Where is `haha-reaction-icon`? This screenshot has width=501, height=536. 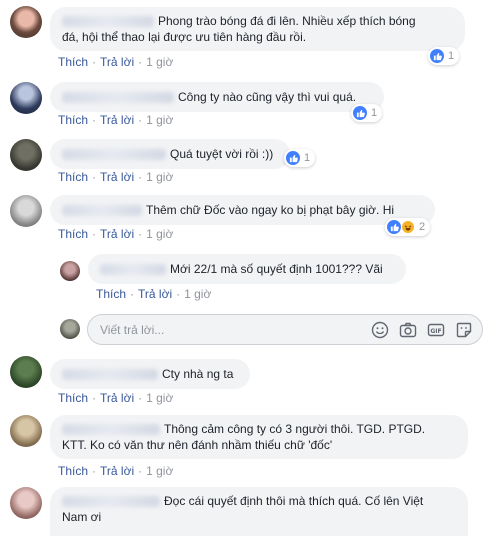
haha-reaction-icon is located at coordinates (408, 227).